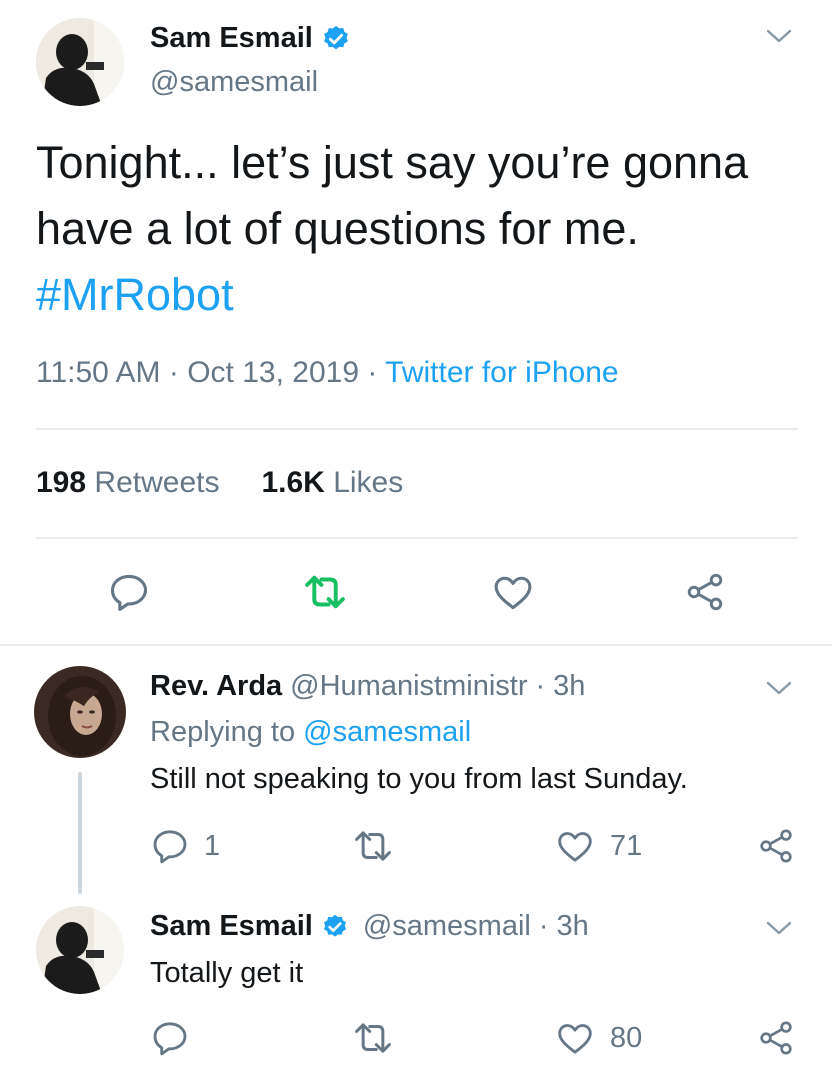  I want to click on tweet-source-link: Twitter for iPhone, so click(501, 372).